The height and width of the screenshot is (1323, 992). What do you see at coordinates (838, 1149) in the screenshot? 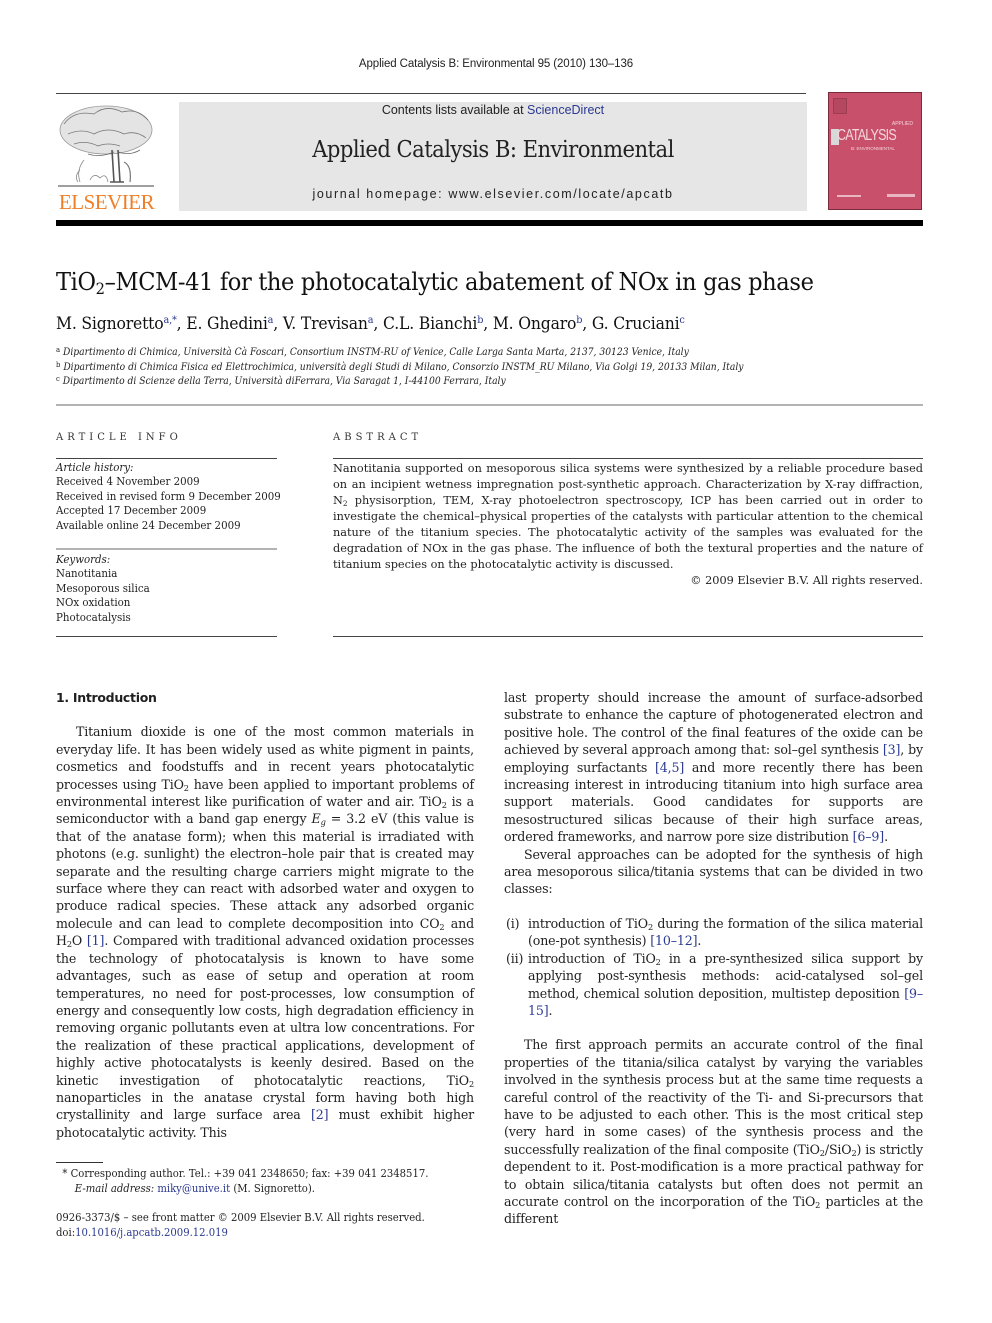
I see `text-run: /SiO` at bounding box center [838, 1149].